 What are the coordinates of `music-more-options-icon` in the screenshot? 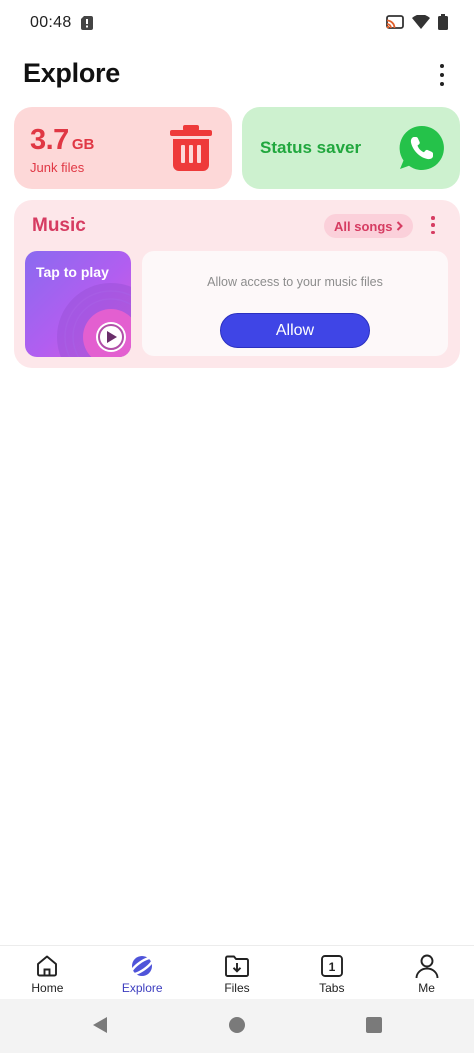 It's located at (433, 225).